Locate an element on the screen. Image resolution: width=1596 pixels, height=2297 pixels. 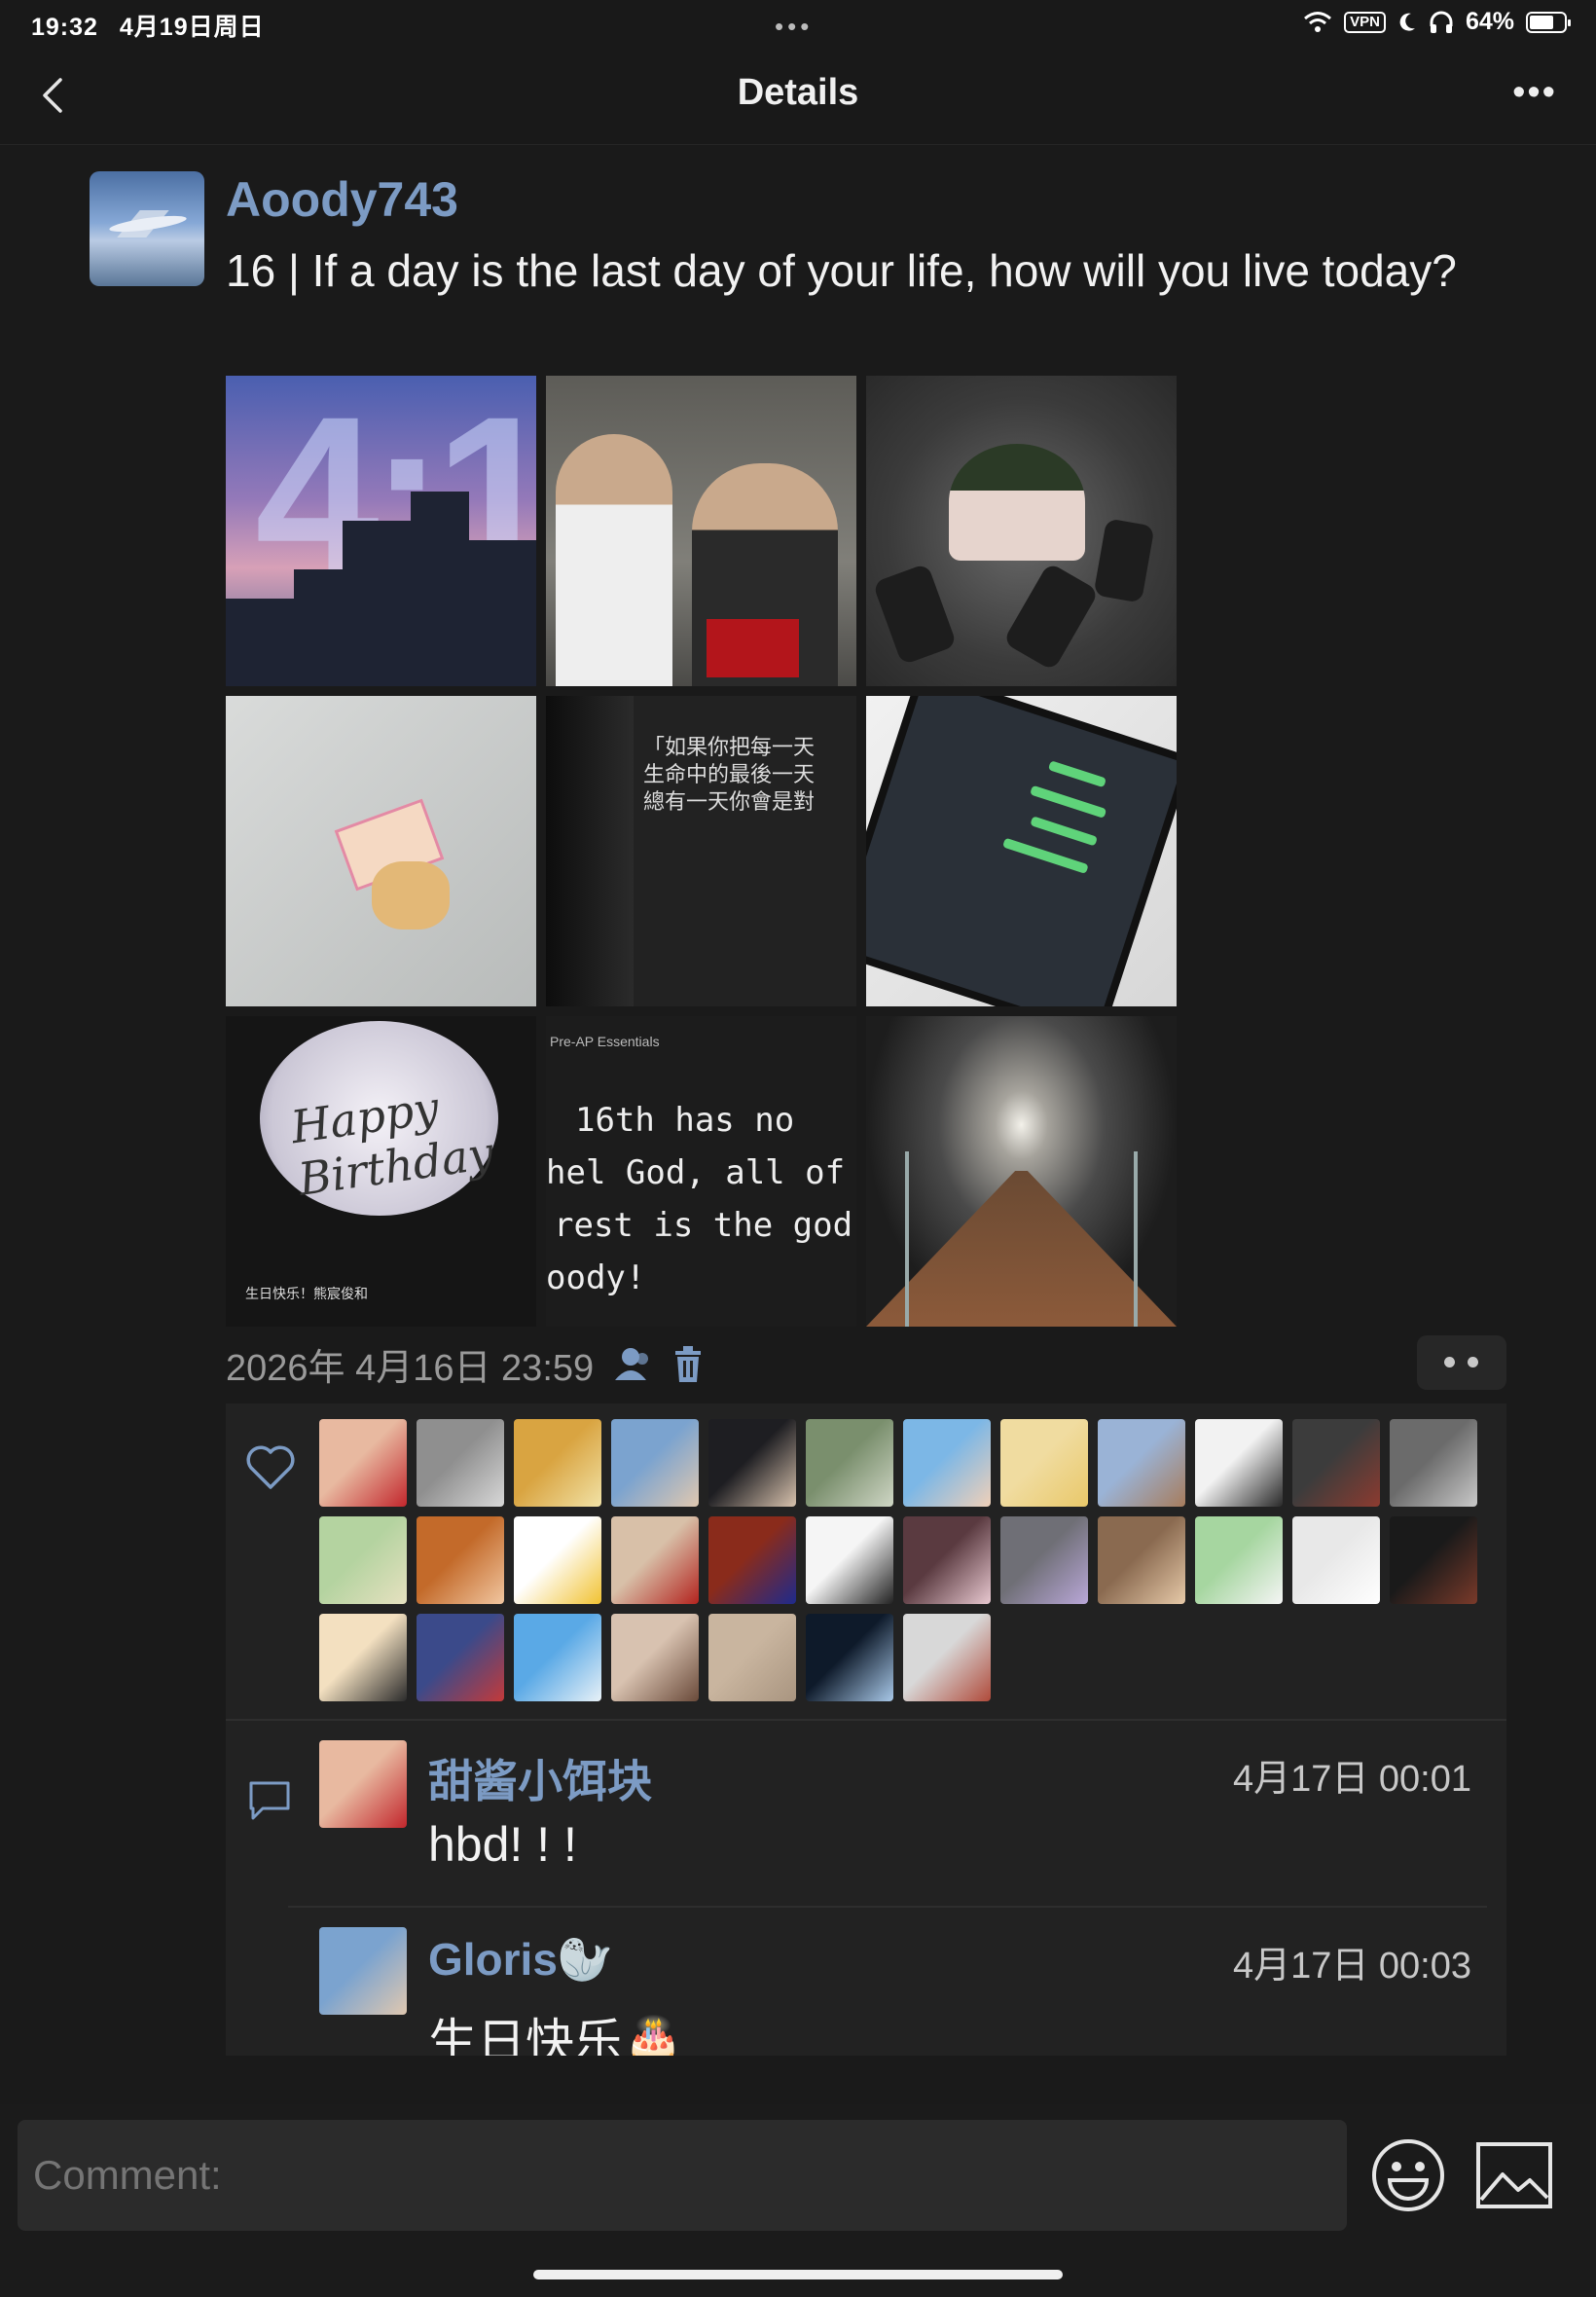
photo-8-header: Pre-AP Essentials is located at coordinates (605, 1041).